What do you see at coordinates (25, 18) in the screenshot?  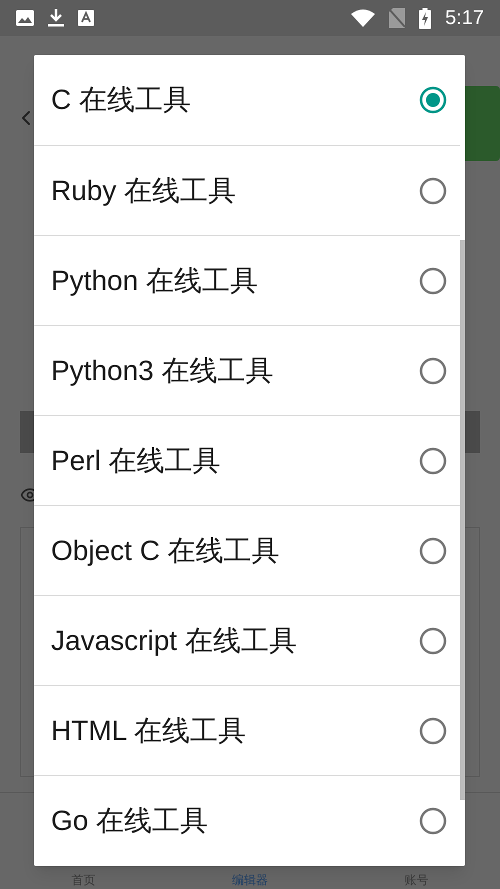 I see `image-icon` at bounding box center [25, 18].